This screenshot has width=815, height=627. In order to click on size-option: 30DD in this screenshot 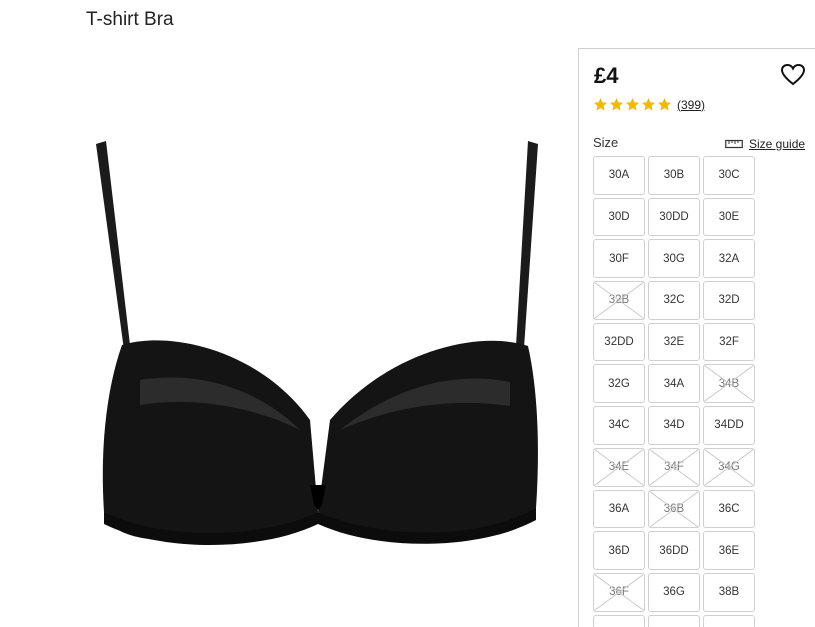, I will do `click(674, 217)`.